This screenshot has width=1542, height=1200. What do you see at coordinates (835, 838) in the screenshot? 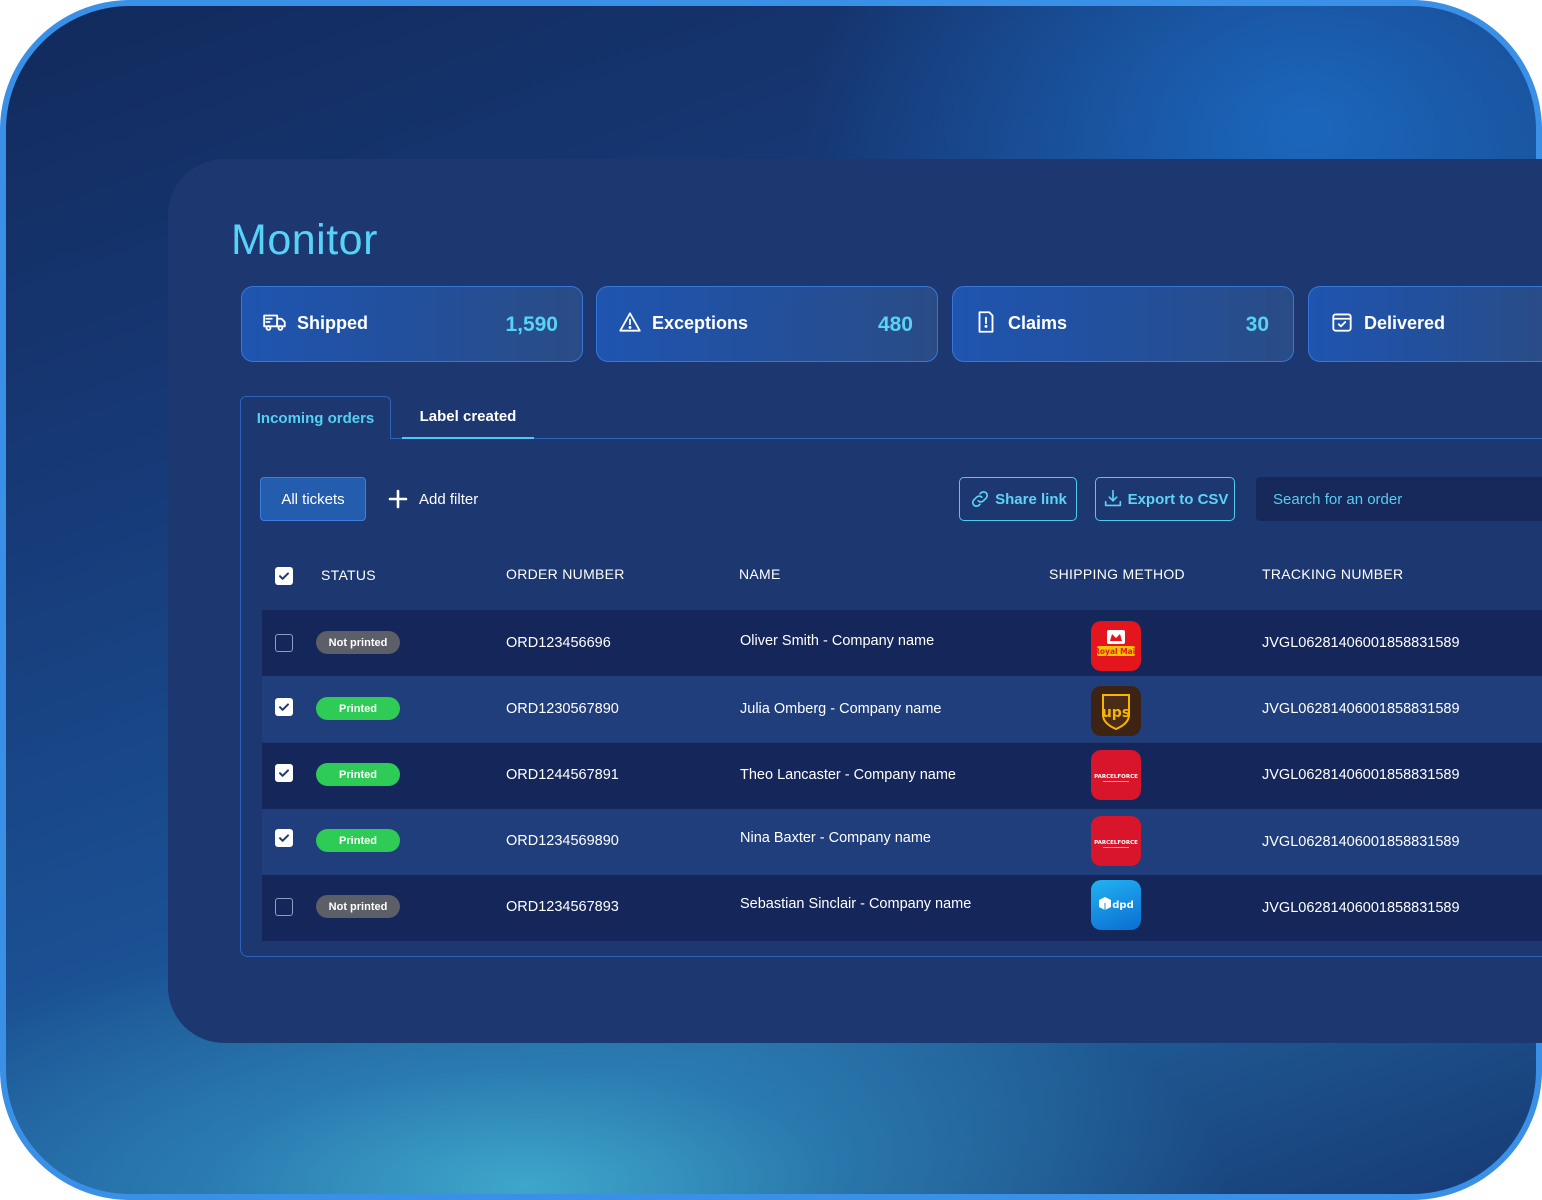
I see `customer-name: Nina Baxter - Company name` at bounding box center [835, 838].